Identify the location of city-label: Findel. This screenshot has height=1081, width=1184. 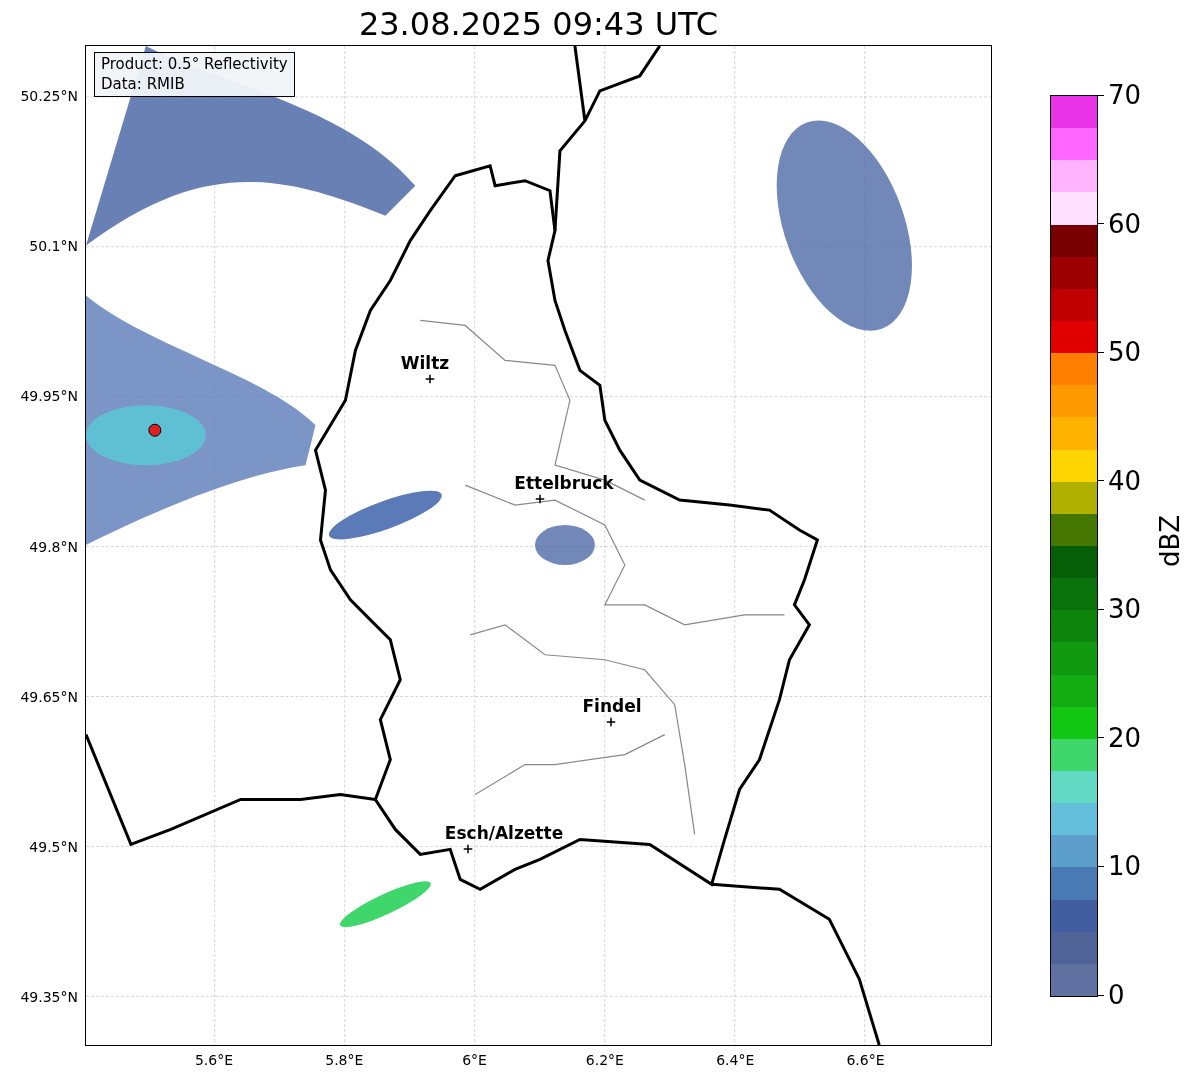
(612, 706).